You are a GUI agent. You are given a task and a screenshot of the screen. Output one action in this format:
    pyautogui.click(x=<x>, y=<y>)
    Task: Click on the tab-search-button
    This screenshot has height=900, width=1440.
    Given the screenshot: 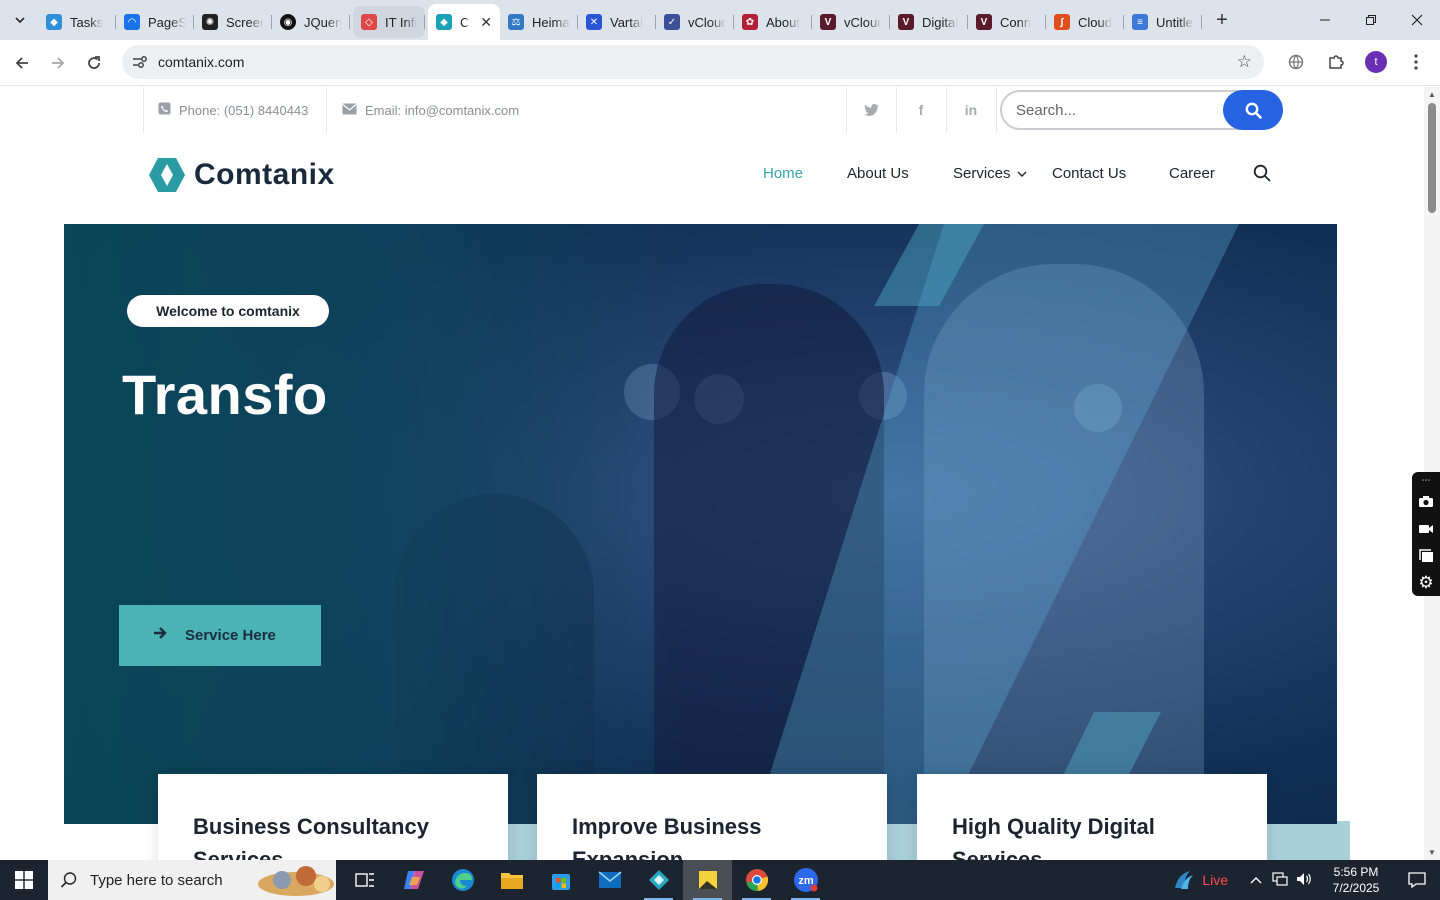 What is the action you would take?
    pyautogui.click(x=20, y=20)
    